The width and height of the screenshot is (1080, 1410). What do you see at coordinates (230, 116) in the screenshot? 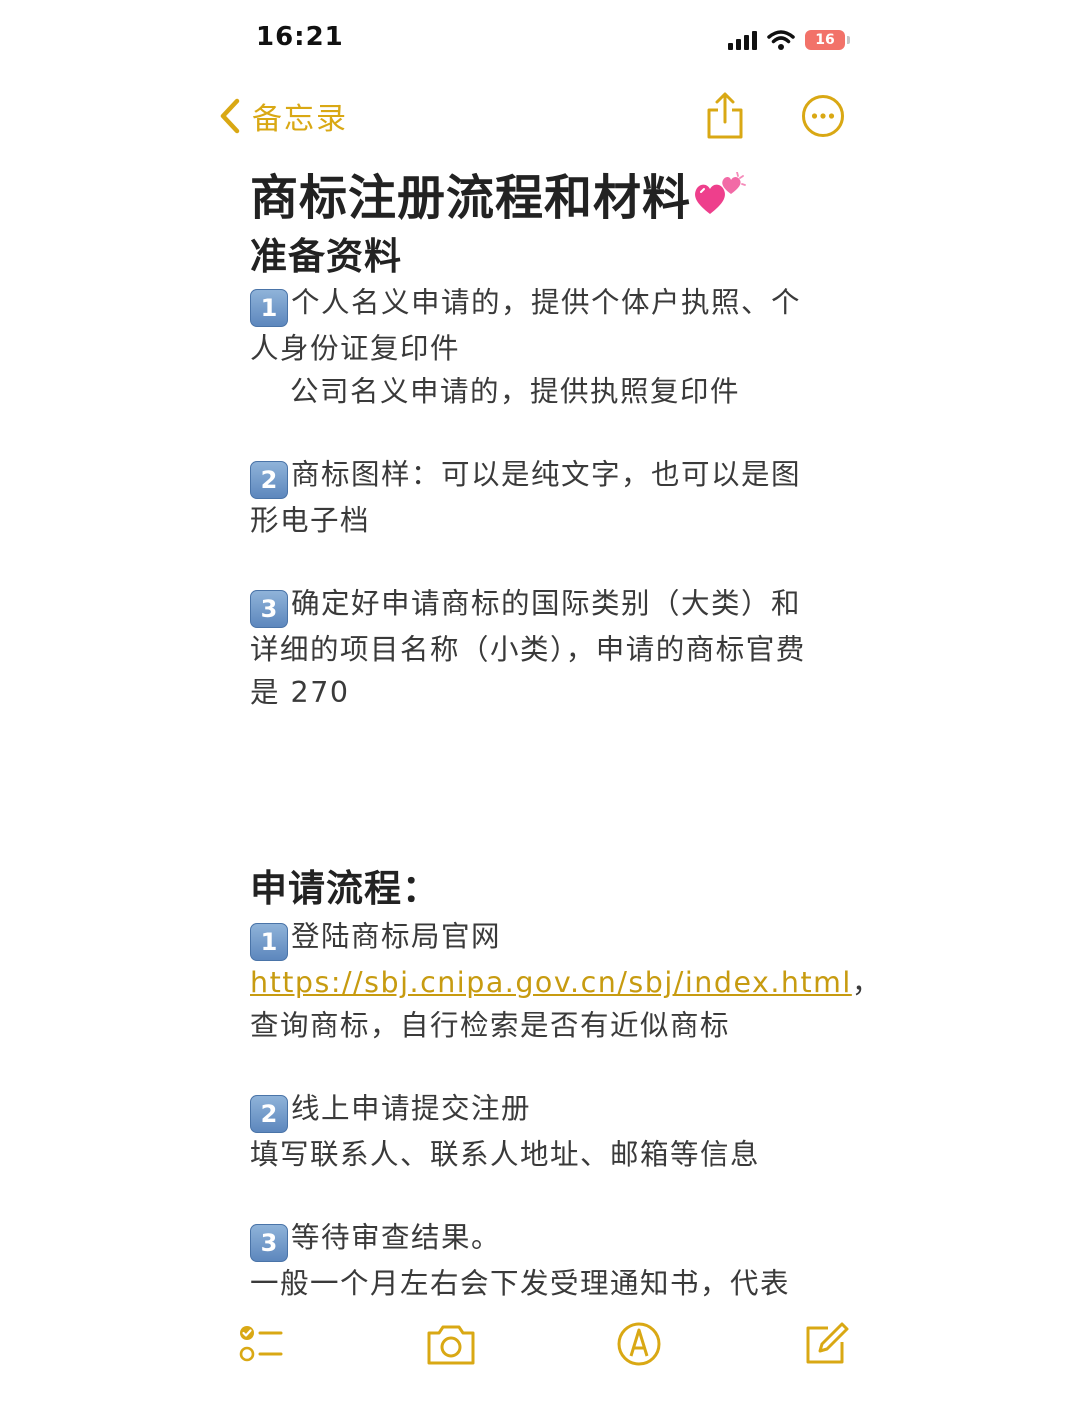
I see `chevron-left-icon` at bounding box center [230, 116].